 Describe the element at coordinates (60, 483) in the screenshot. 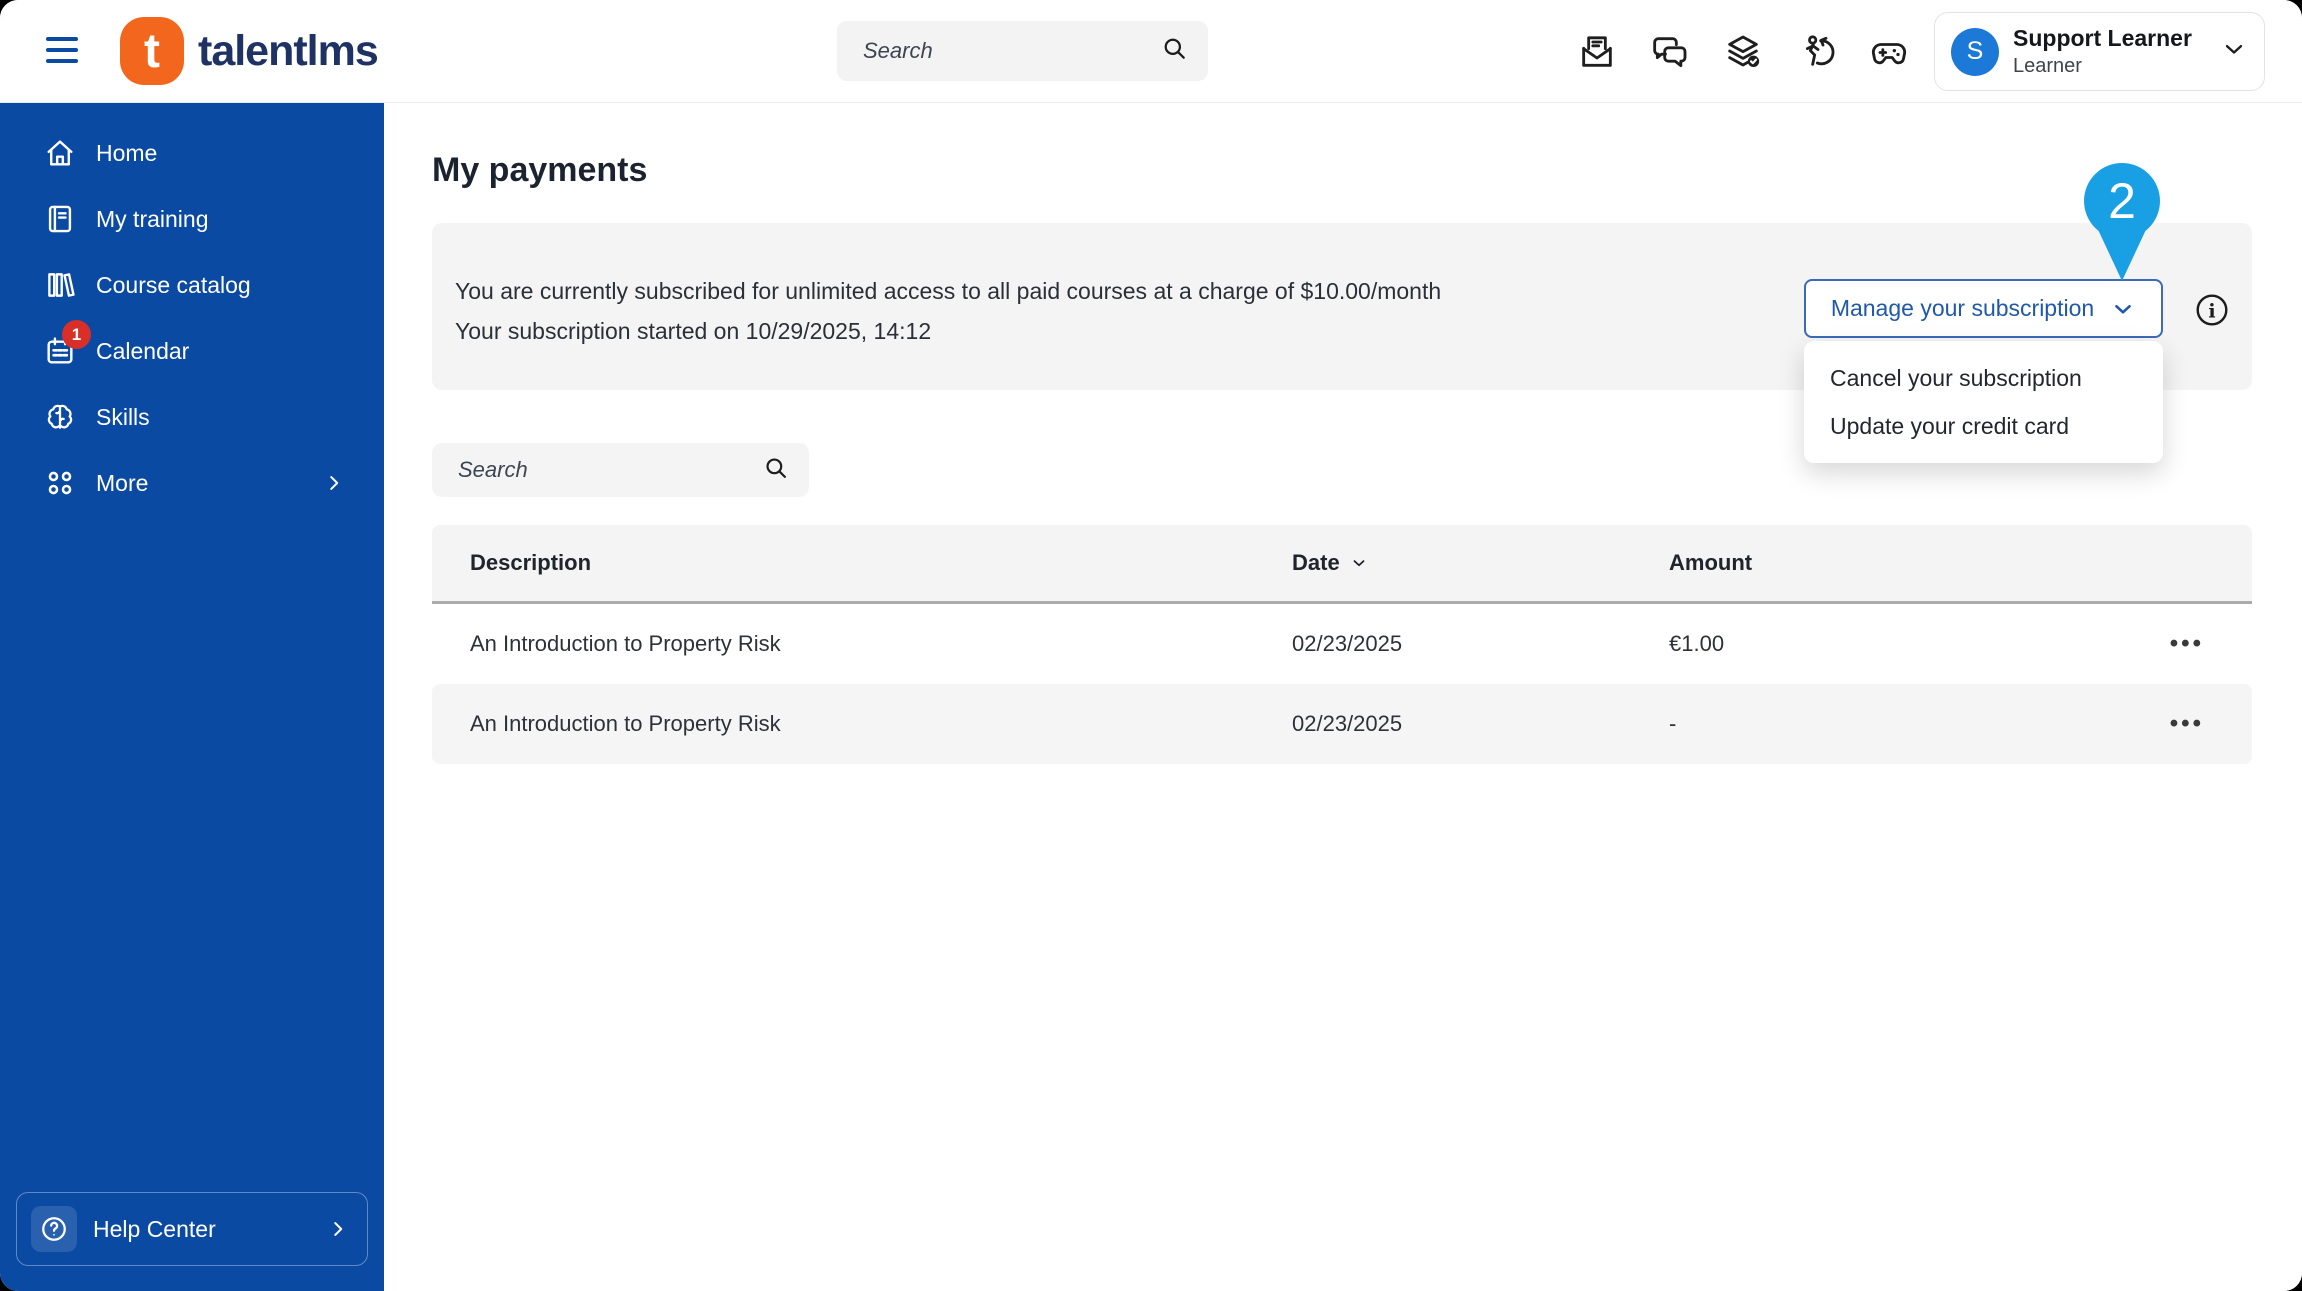

I see `more-grid-icon` at that location.